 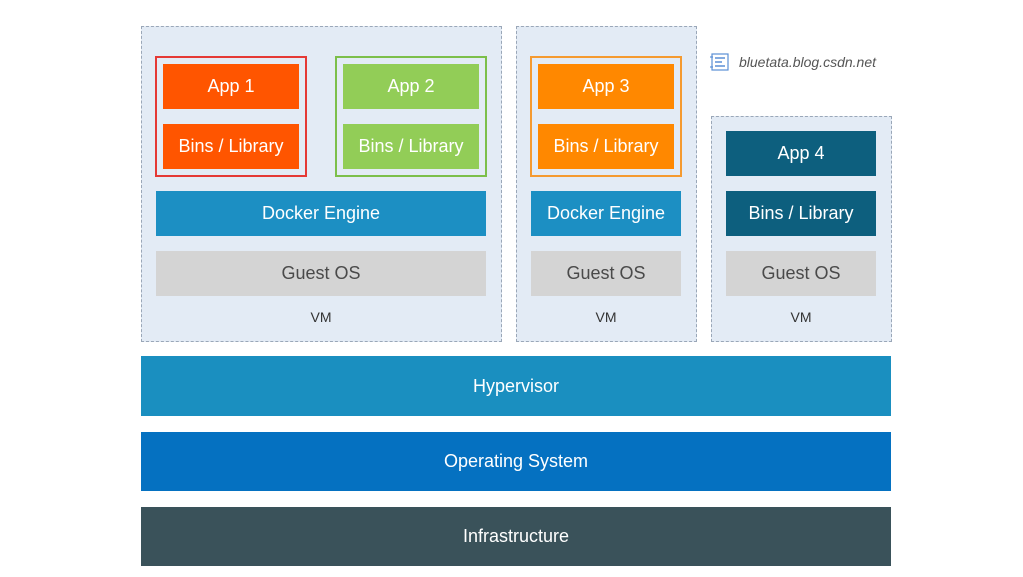 I want to click on infrastructure-layer: Infrastructure, so click(x=516, y=536).